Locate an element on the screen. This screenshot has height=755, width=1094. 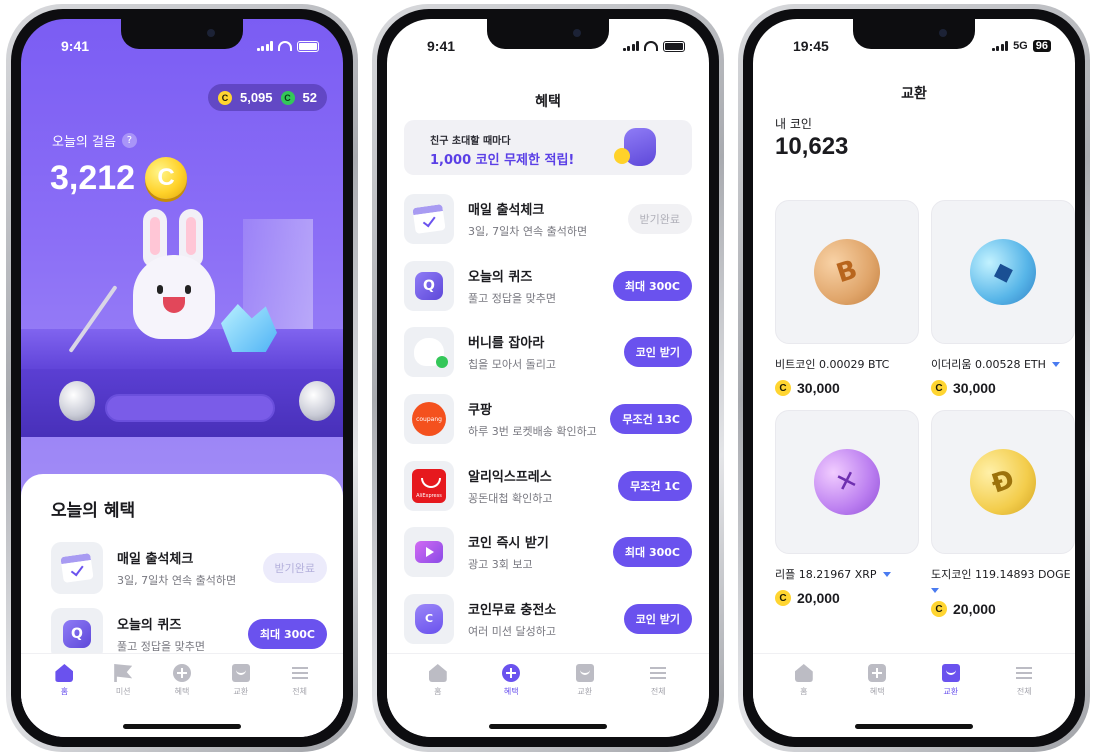
coin-name-text: 비트코인 0.00029 BTC is located at coordinates (832, 364).